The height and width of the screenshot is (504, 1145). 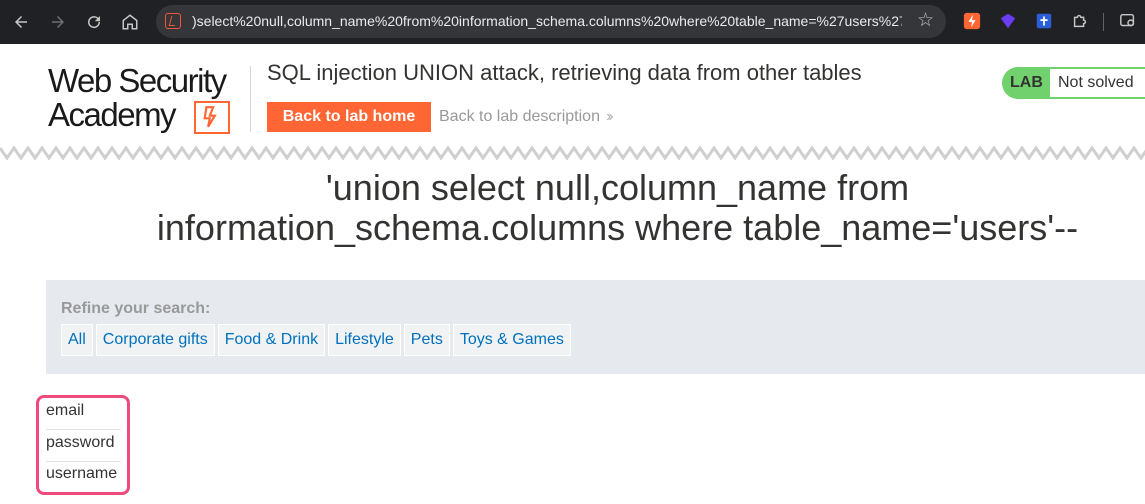 What do you see at coordinates (349, 117) in the screenshot?
I see `back-to-lab-home-button: Back to lab home` at bounding box center [349, 117].